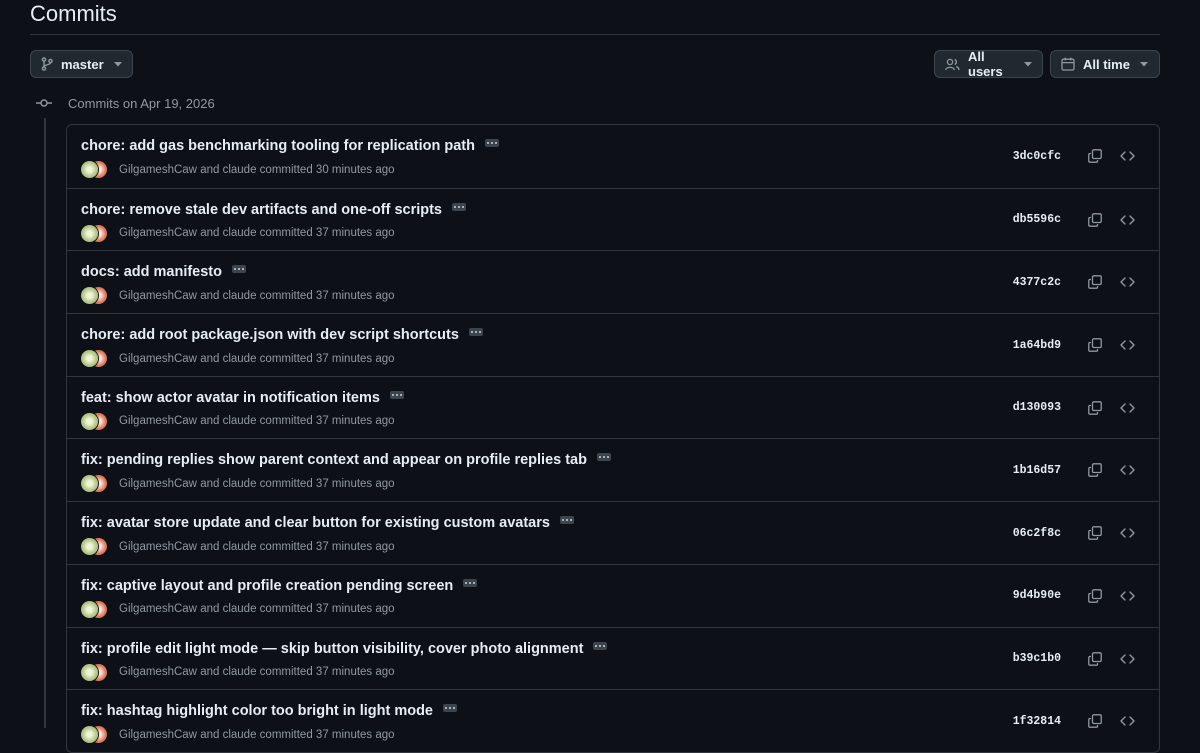 Image resolution: width=1200 pixels, height=753 pixels. Describe the element at coordinates (1037, 533) in the screenshot. I see `commit-sha-link: 06c2f8c` at that location.